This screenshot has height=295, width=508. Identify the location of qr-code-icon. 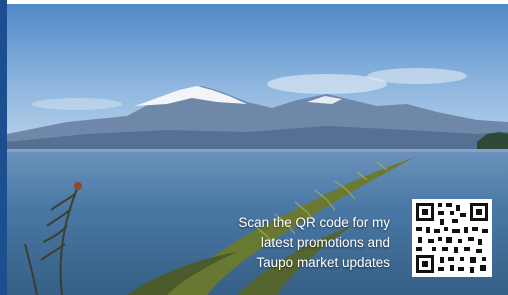
(452, 238).